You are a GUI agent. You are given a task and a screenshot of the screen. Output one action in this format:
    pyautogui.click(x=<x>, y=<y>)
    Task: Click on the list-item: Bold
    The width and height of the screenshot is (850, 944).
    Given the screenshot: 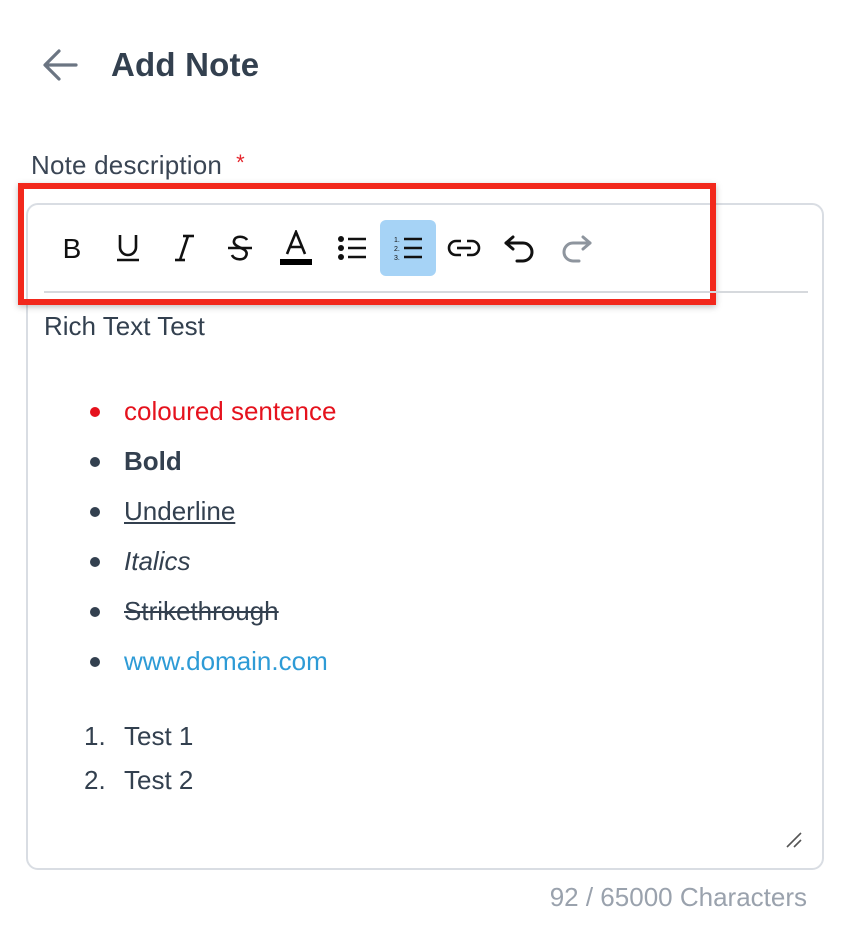 What is the action you would take?
    pyautogui.click(x=414, y=461)
    